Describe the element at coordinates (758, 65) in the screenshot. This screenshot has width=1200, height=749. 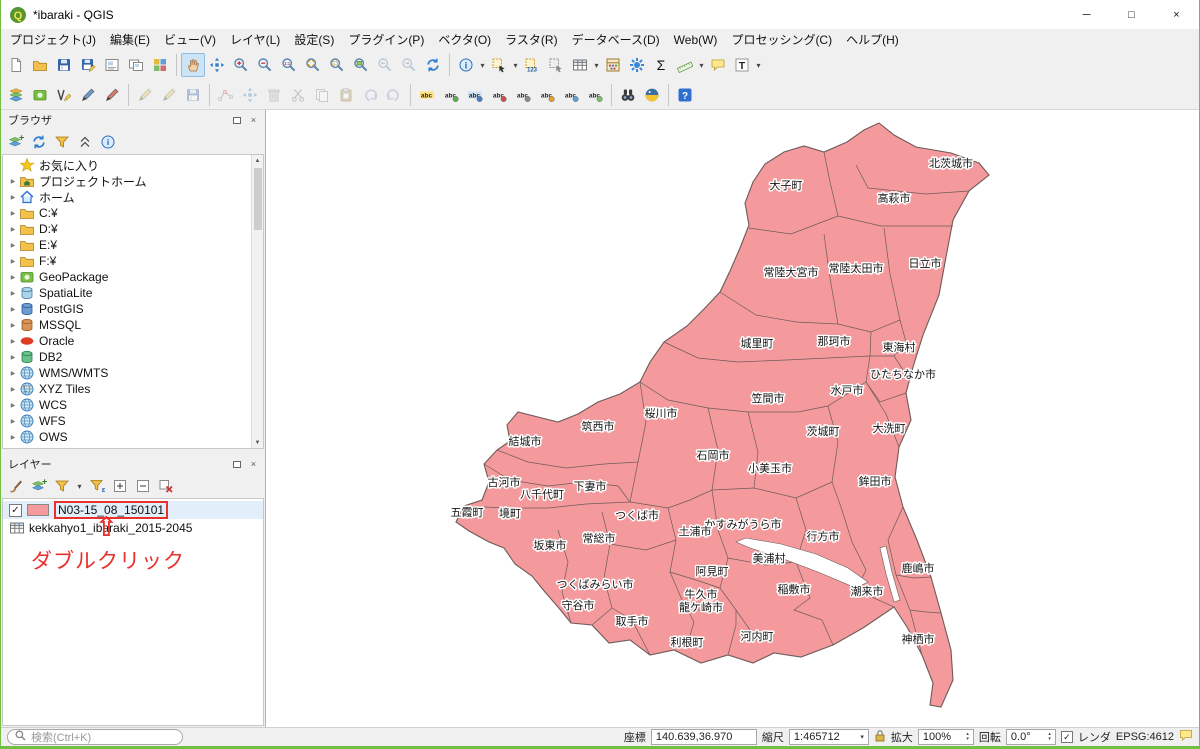
I see `text-annotation-dropdown-icon: ▾` at that location.